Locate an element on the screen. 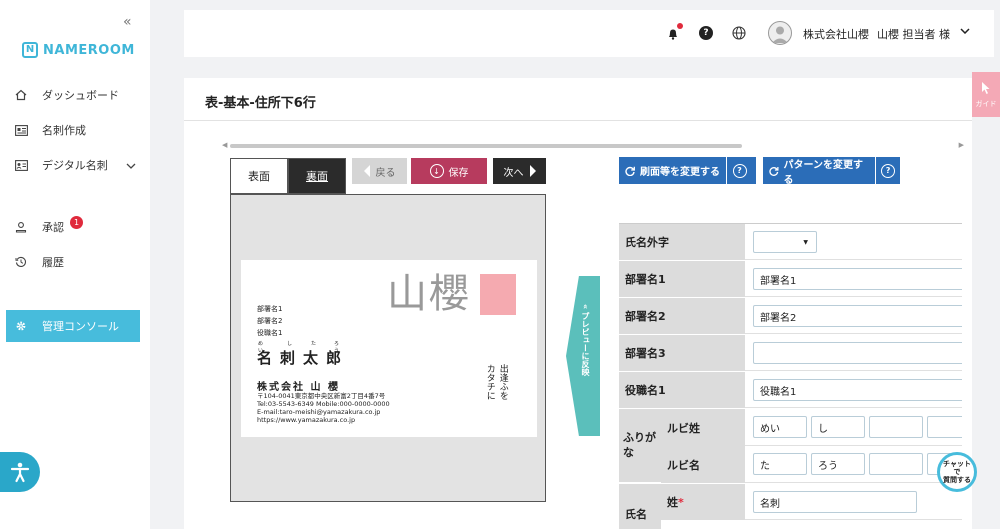 This screenshot has height=529, width=1000. card-logo-text: 山櫻 is located at coordinates (429, 294).